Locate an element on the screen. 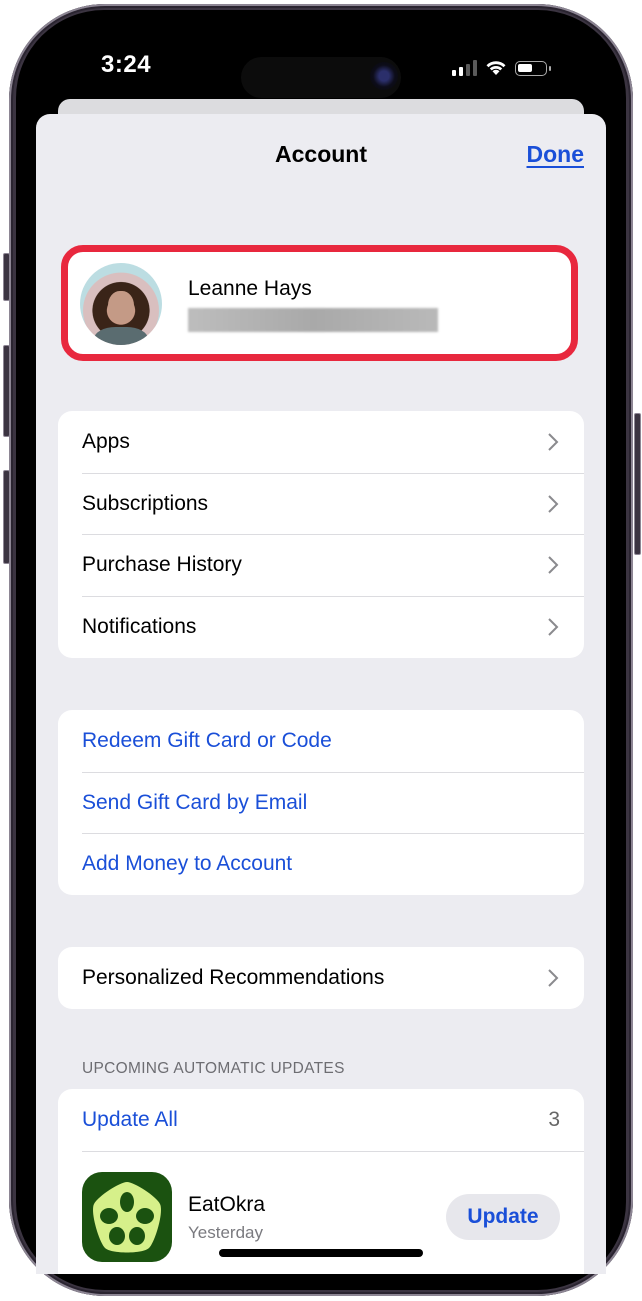 The width and height of the screenshot is (642, 1301). power-button is located at coordinates (637, 484).